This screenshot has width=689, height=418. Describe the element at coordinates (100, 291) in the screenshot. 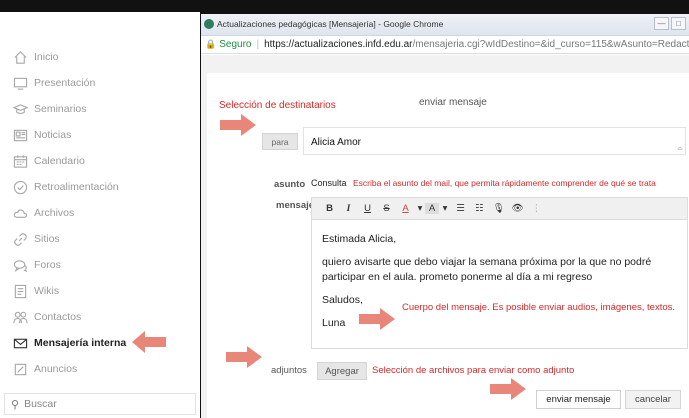

I see `sidebar-item-wikis: Wikis` at that location.